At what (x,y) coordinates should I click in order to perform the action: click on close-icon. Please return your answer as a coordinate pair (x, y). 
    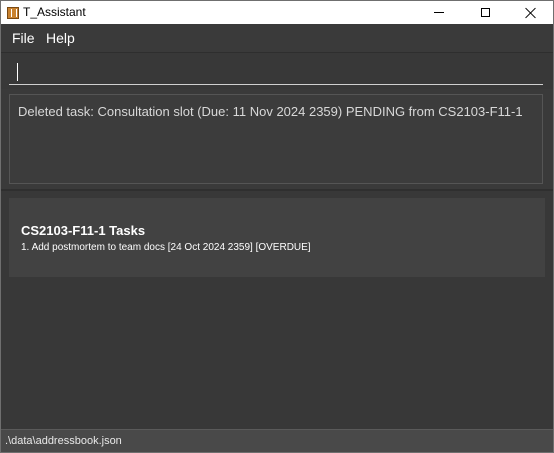
    Looking at the image, I should click on (530, 12).